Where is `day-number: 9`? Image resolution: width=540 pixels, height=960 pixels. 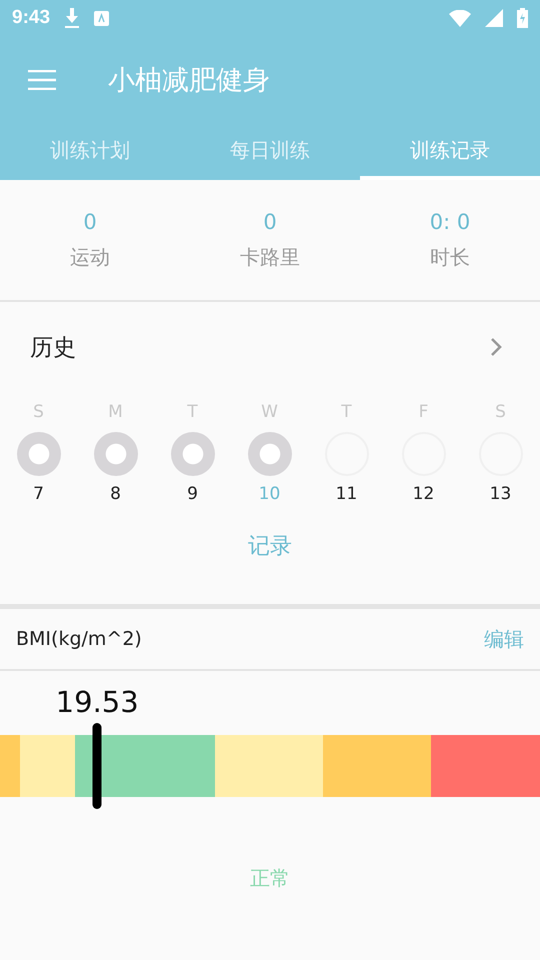 day-number: 9 is located at coordinates (192, 494).